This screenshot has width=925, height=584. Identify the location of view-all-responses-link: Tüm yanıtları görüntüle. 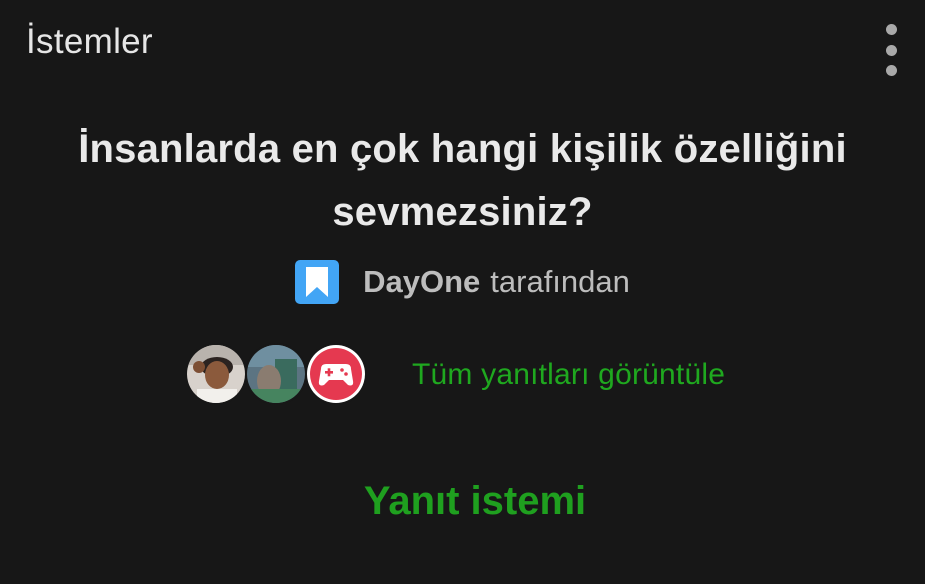
(568, 375).